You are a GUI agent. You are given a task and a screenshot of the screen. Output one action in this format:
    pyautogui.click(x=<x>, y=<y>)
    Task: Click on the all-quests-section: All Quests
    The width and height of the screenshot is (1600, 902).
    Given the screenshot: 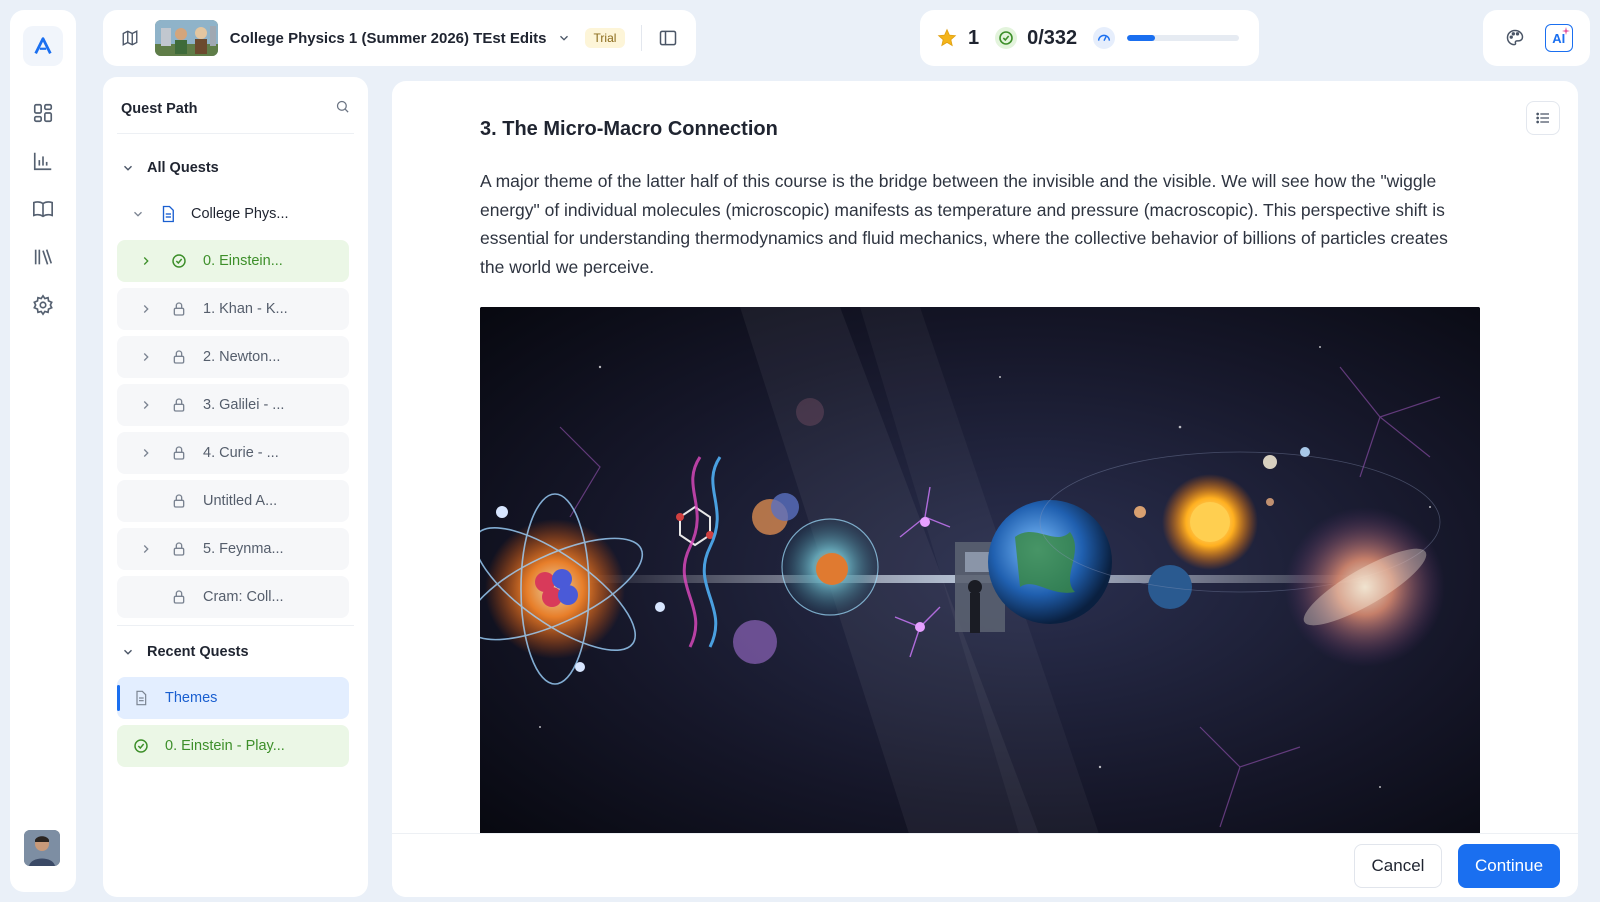 What is the action you would take?
    pyautogui.click(x=170, y=168)
    